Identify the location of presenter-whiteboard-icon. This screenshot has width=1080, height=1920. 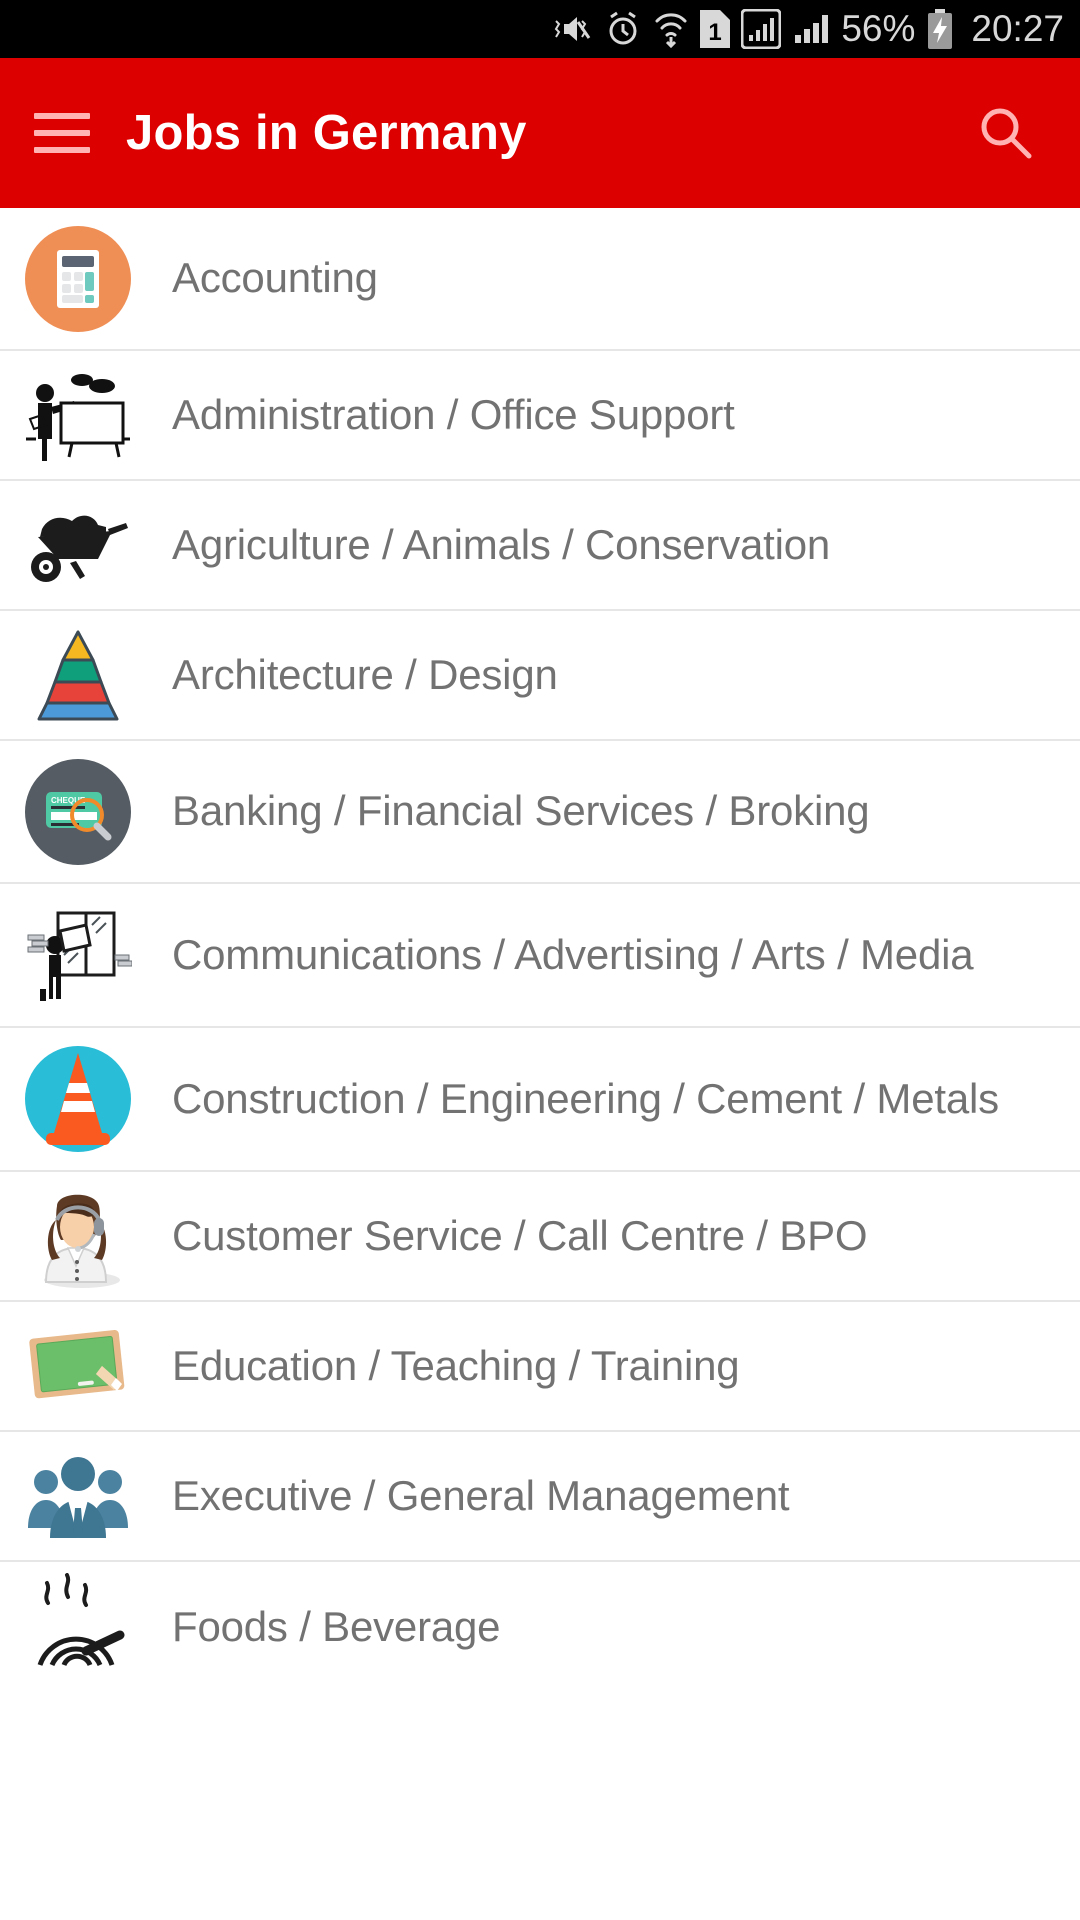
(78, 415).